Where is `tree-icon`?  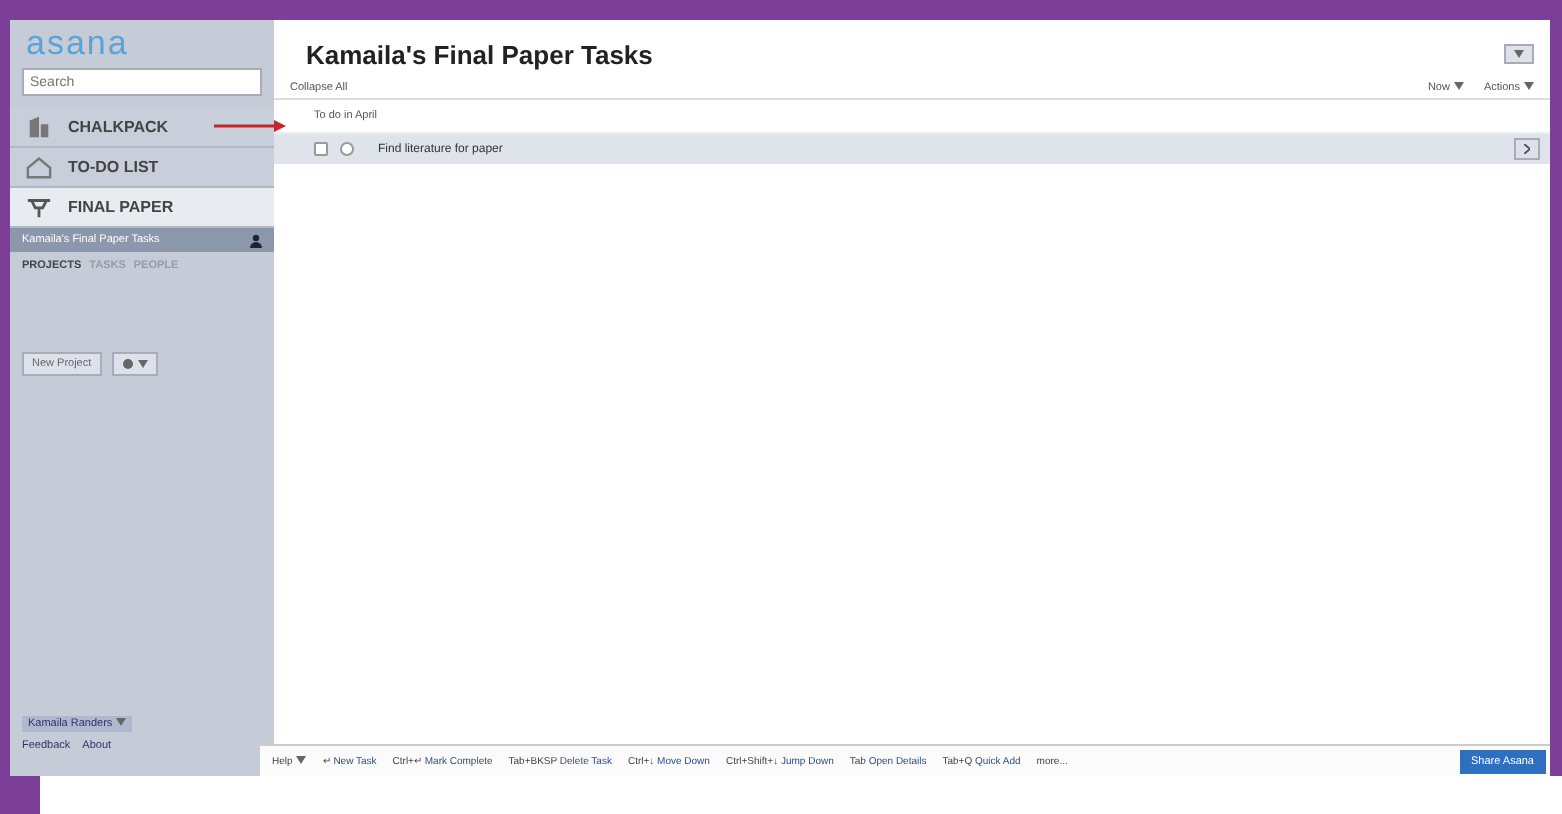
tree-icon is located at coordinates (39, 207).